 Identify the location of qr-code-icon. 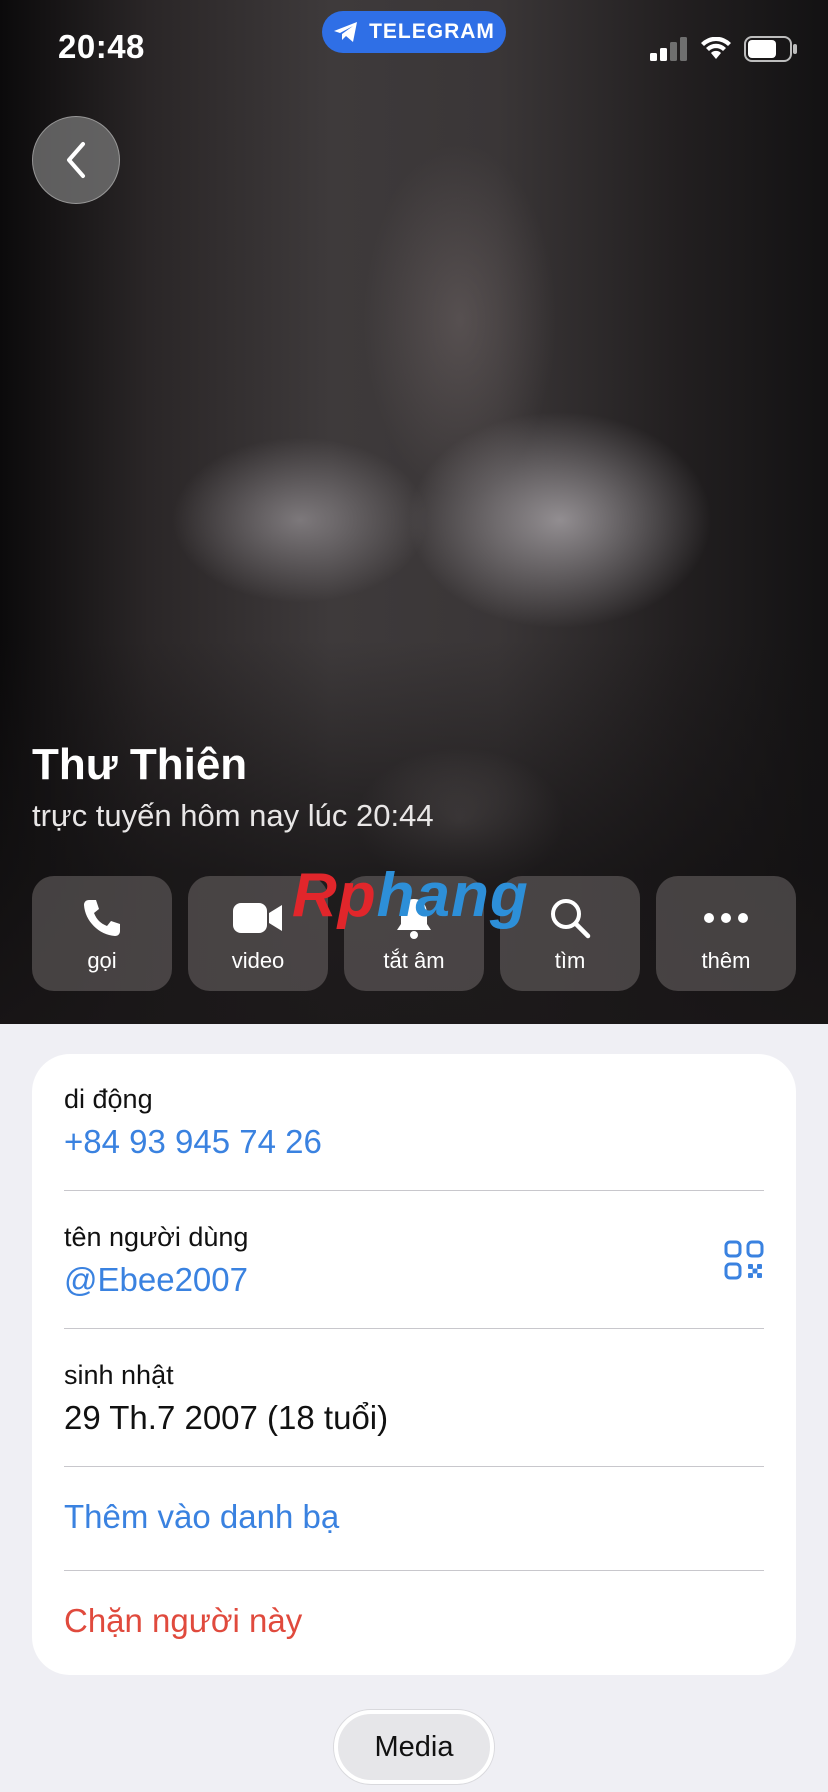
(744, 1260).